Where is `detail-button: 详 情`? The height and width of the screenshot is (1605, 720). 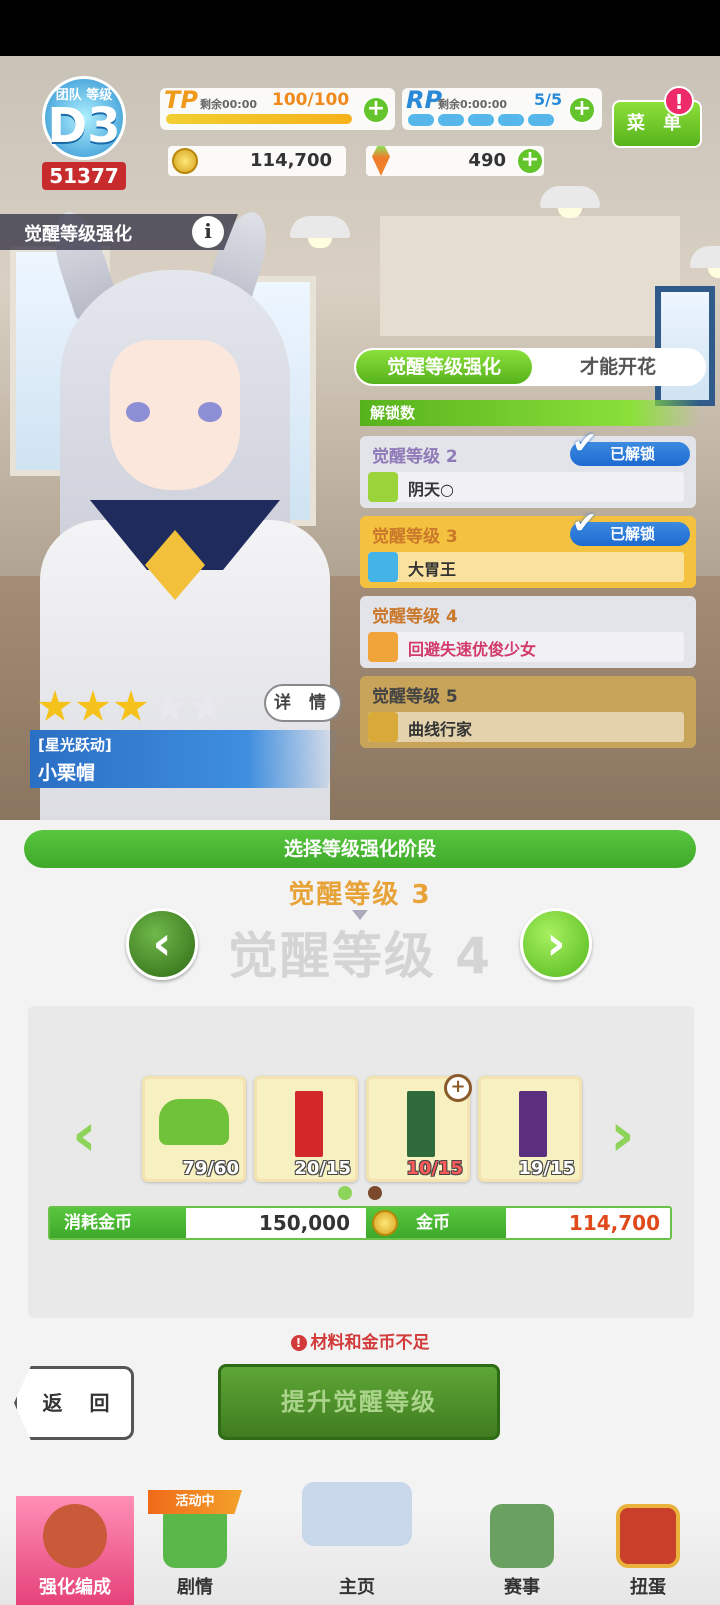 detail-button: 详 情 is located at coordinates (303, 703).